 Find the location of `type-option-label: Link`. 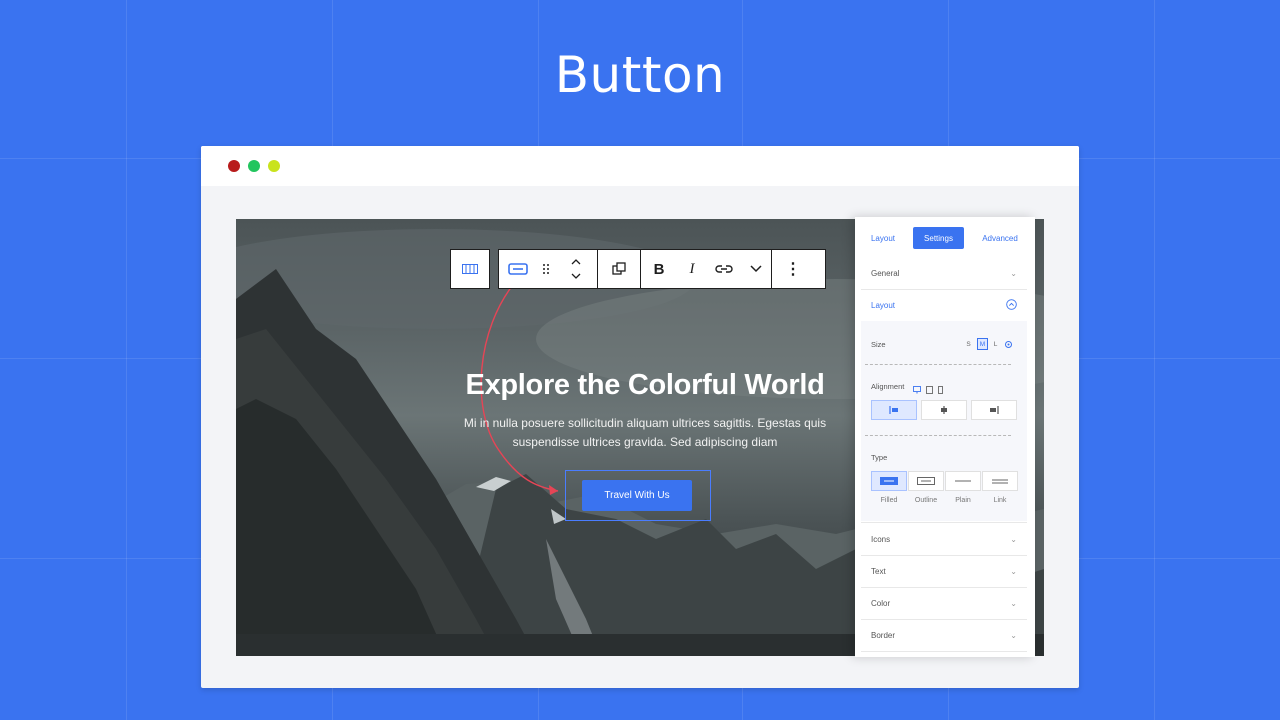

type-option-label: Link is located at coordinates (1000, 500).